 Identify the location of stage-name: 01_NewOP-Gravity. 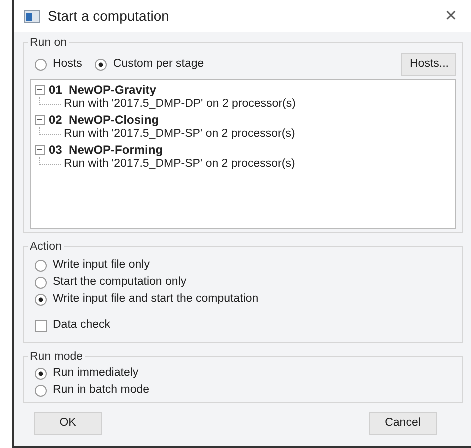
(102, 89).